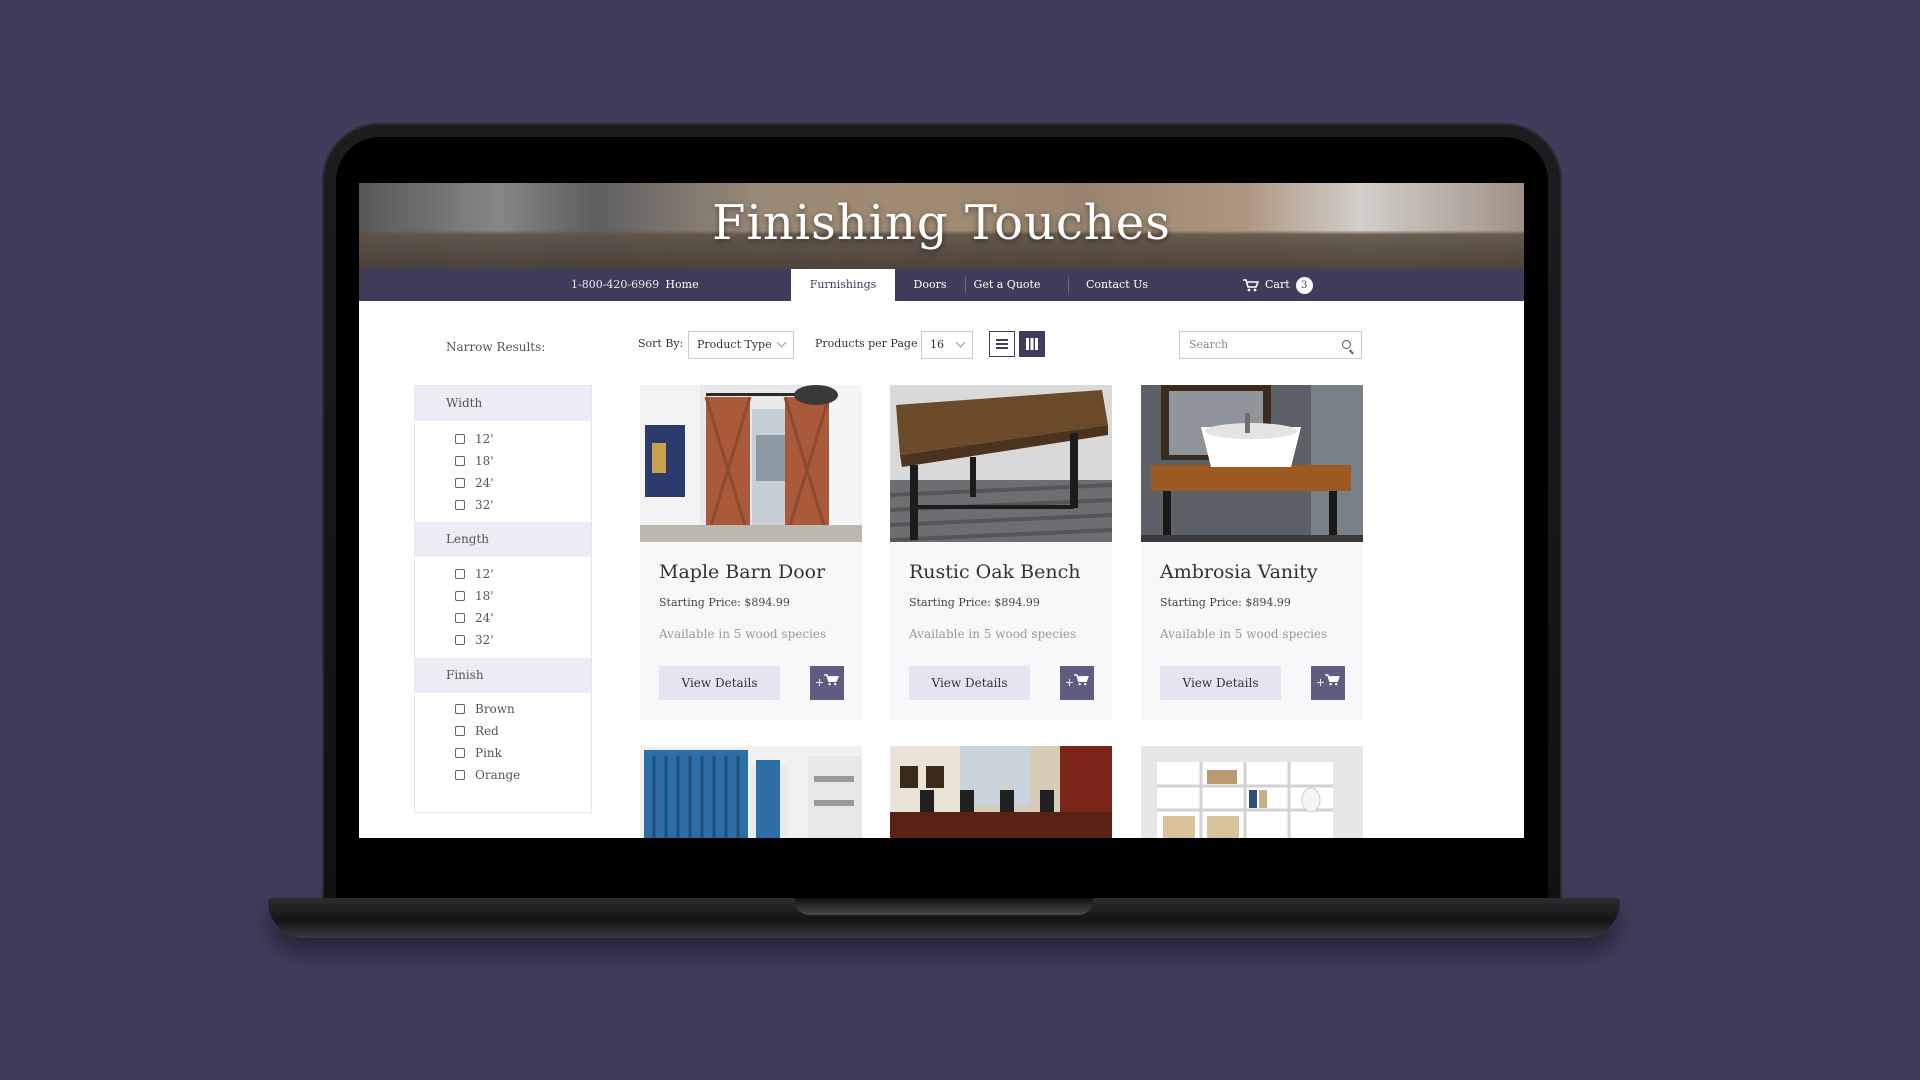 Image resolution: width=1920 pixels, height=1080 pixels. What do you see at coordinates (1346, 344) in the screenshot?
I see `search-icon` at bounding box center [1346, 344].